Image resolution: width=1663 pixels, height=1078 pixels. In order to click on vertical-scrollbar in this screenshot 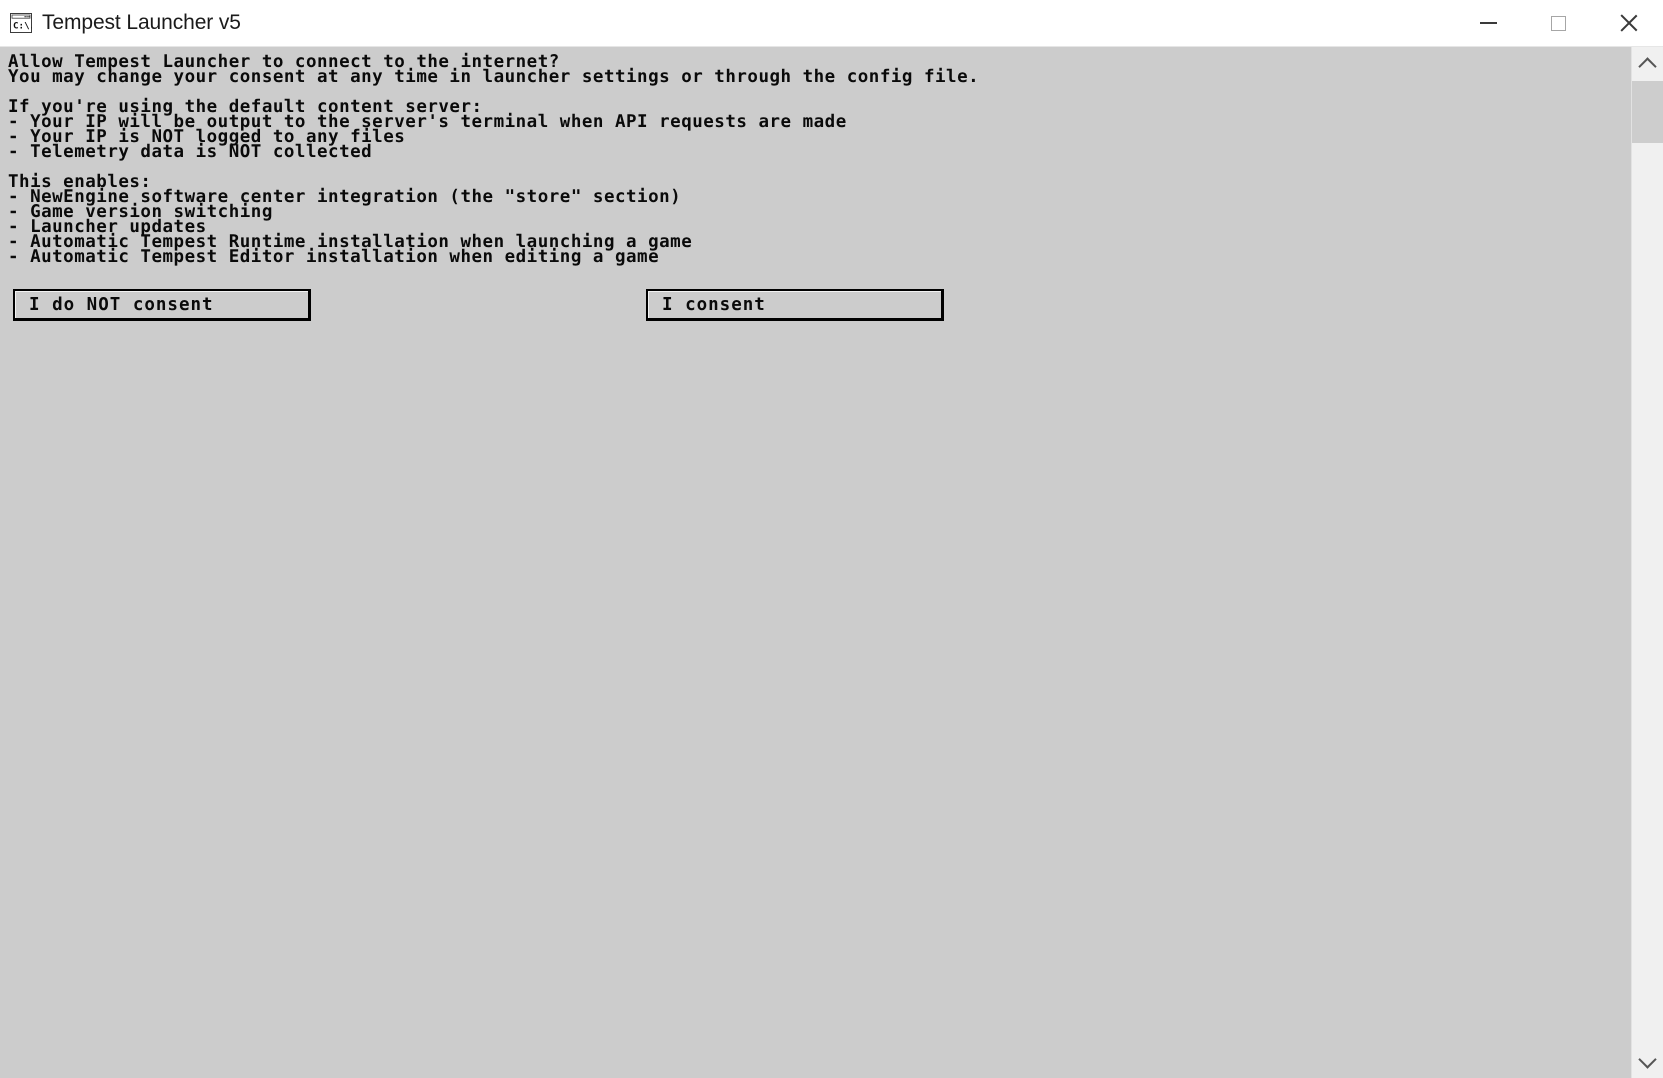, I will do `click(1647, 562)`.